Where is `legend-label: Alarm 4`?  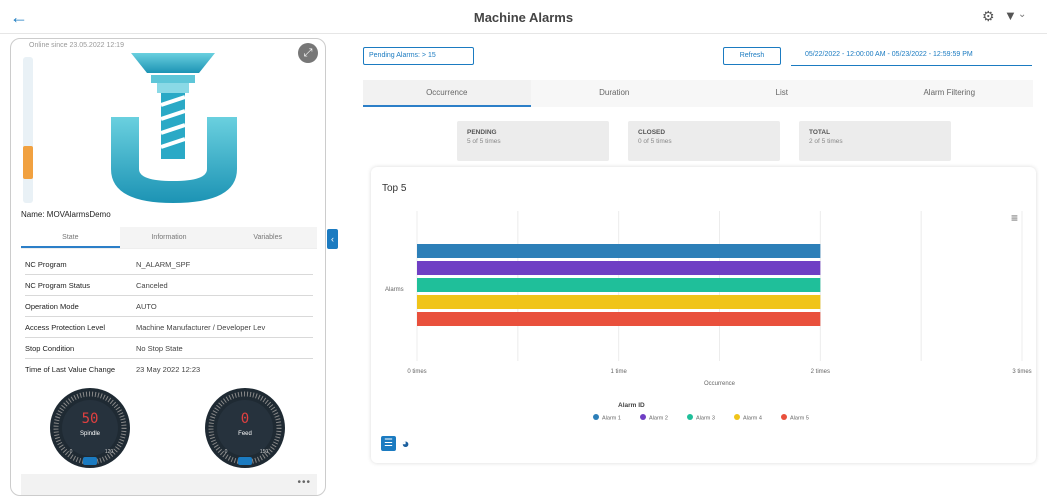 legend-label: Alarm 4 is located at coordinates (752, 419).